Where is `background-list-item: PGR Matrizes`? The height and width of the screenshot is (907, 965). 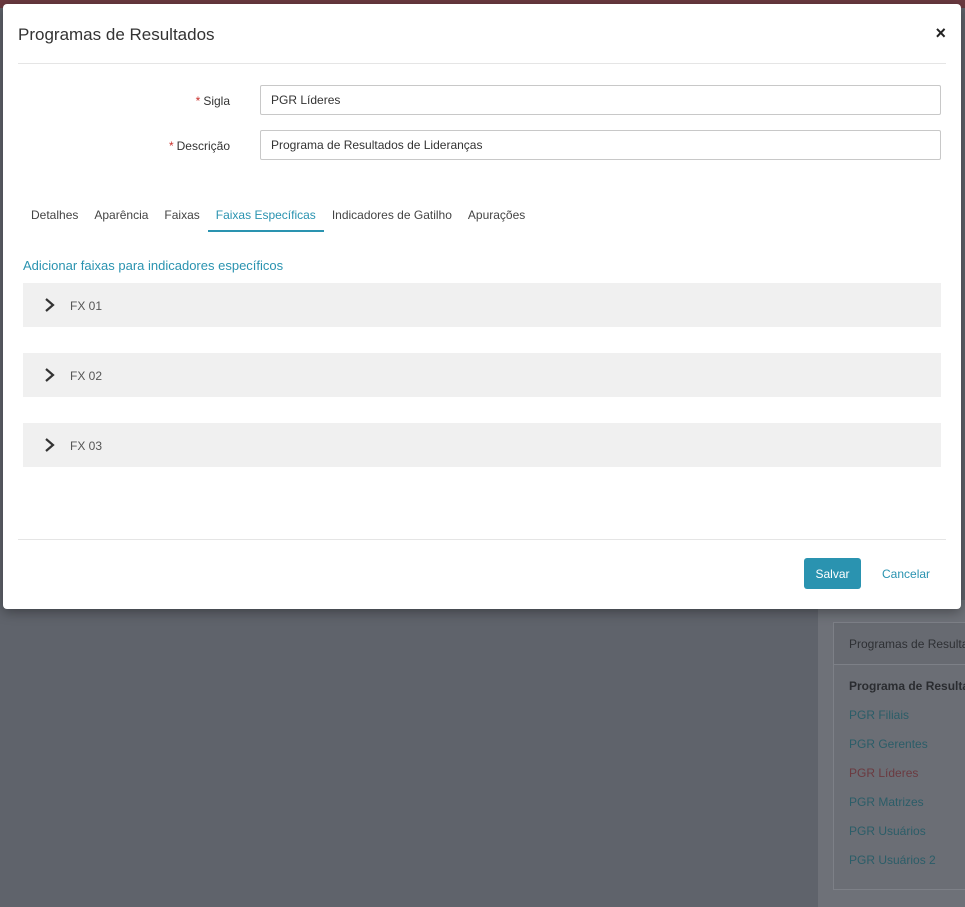 background-list-item: PGR Matrizes is located at coordinates (907, 809).